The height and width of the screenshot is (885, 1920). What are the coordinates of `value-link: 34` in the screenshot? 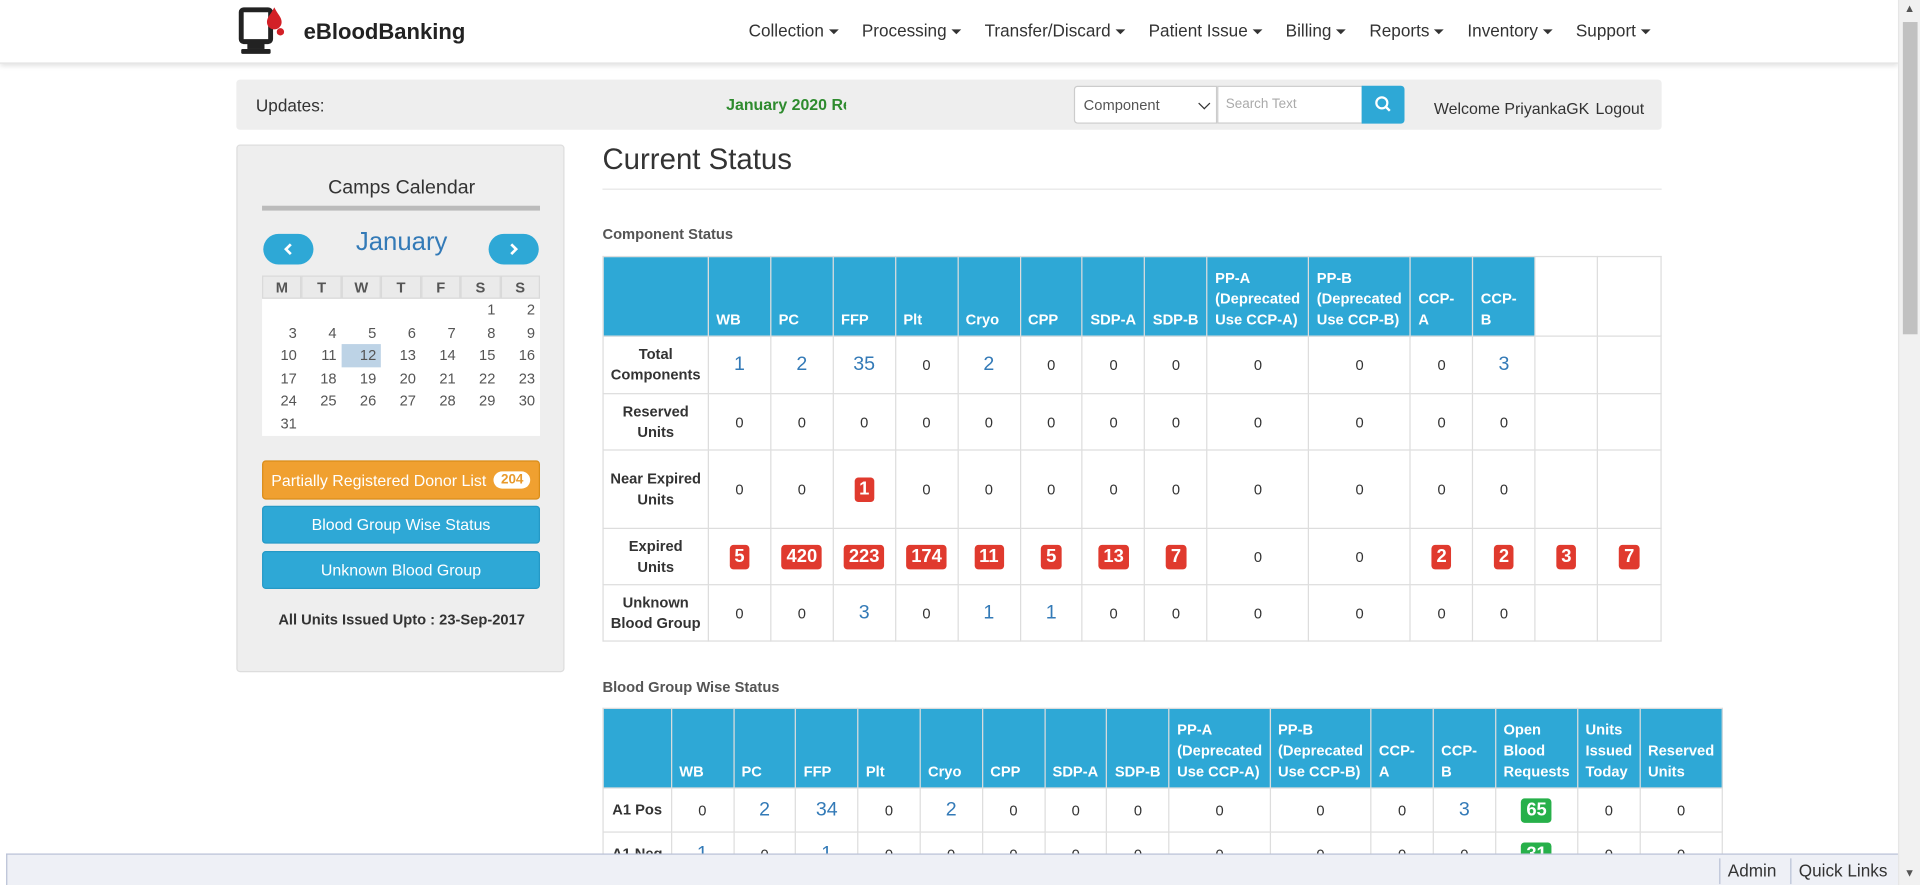 It's located at (827, 809).